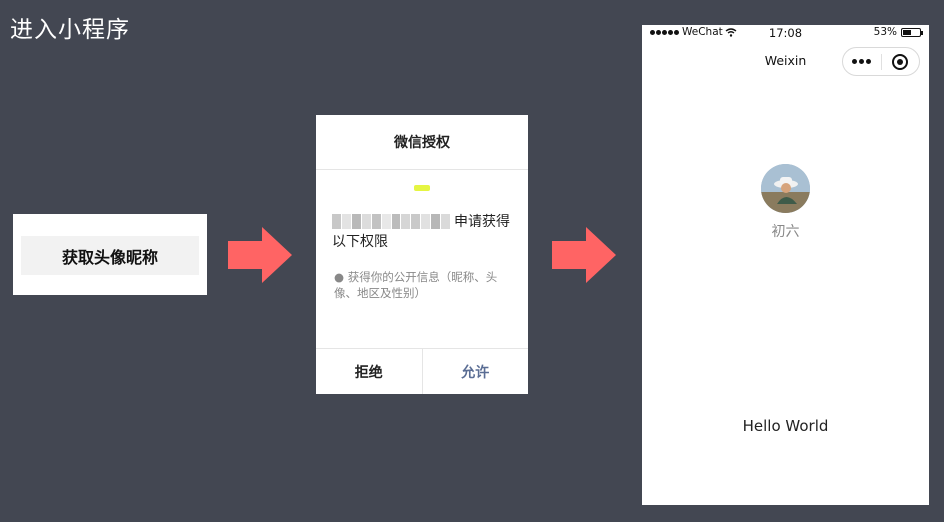  I want to click on battery-percent: 53%, so click(885, 32).